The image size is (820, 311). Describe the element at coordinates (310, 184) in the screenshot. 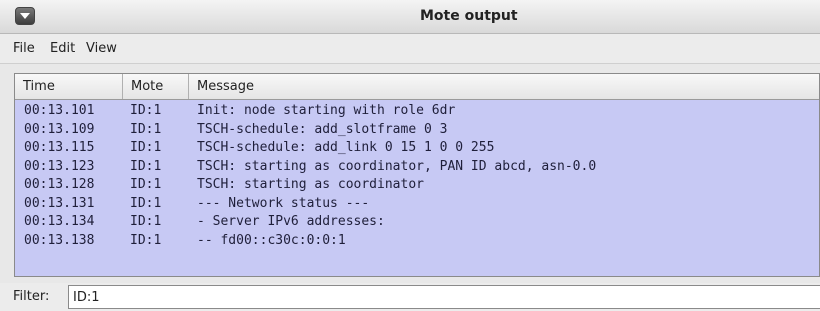

I see `cell-message: TSCH: starting as coordinator` at that location.